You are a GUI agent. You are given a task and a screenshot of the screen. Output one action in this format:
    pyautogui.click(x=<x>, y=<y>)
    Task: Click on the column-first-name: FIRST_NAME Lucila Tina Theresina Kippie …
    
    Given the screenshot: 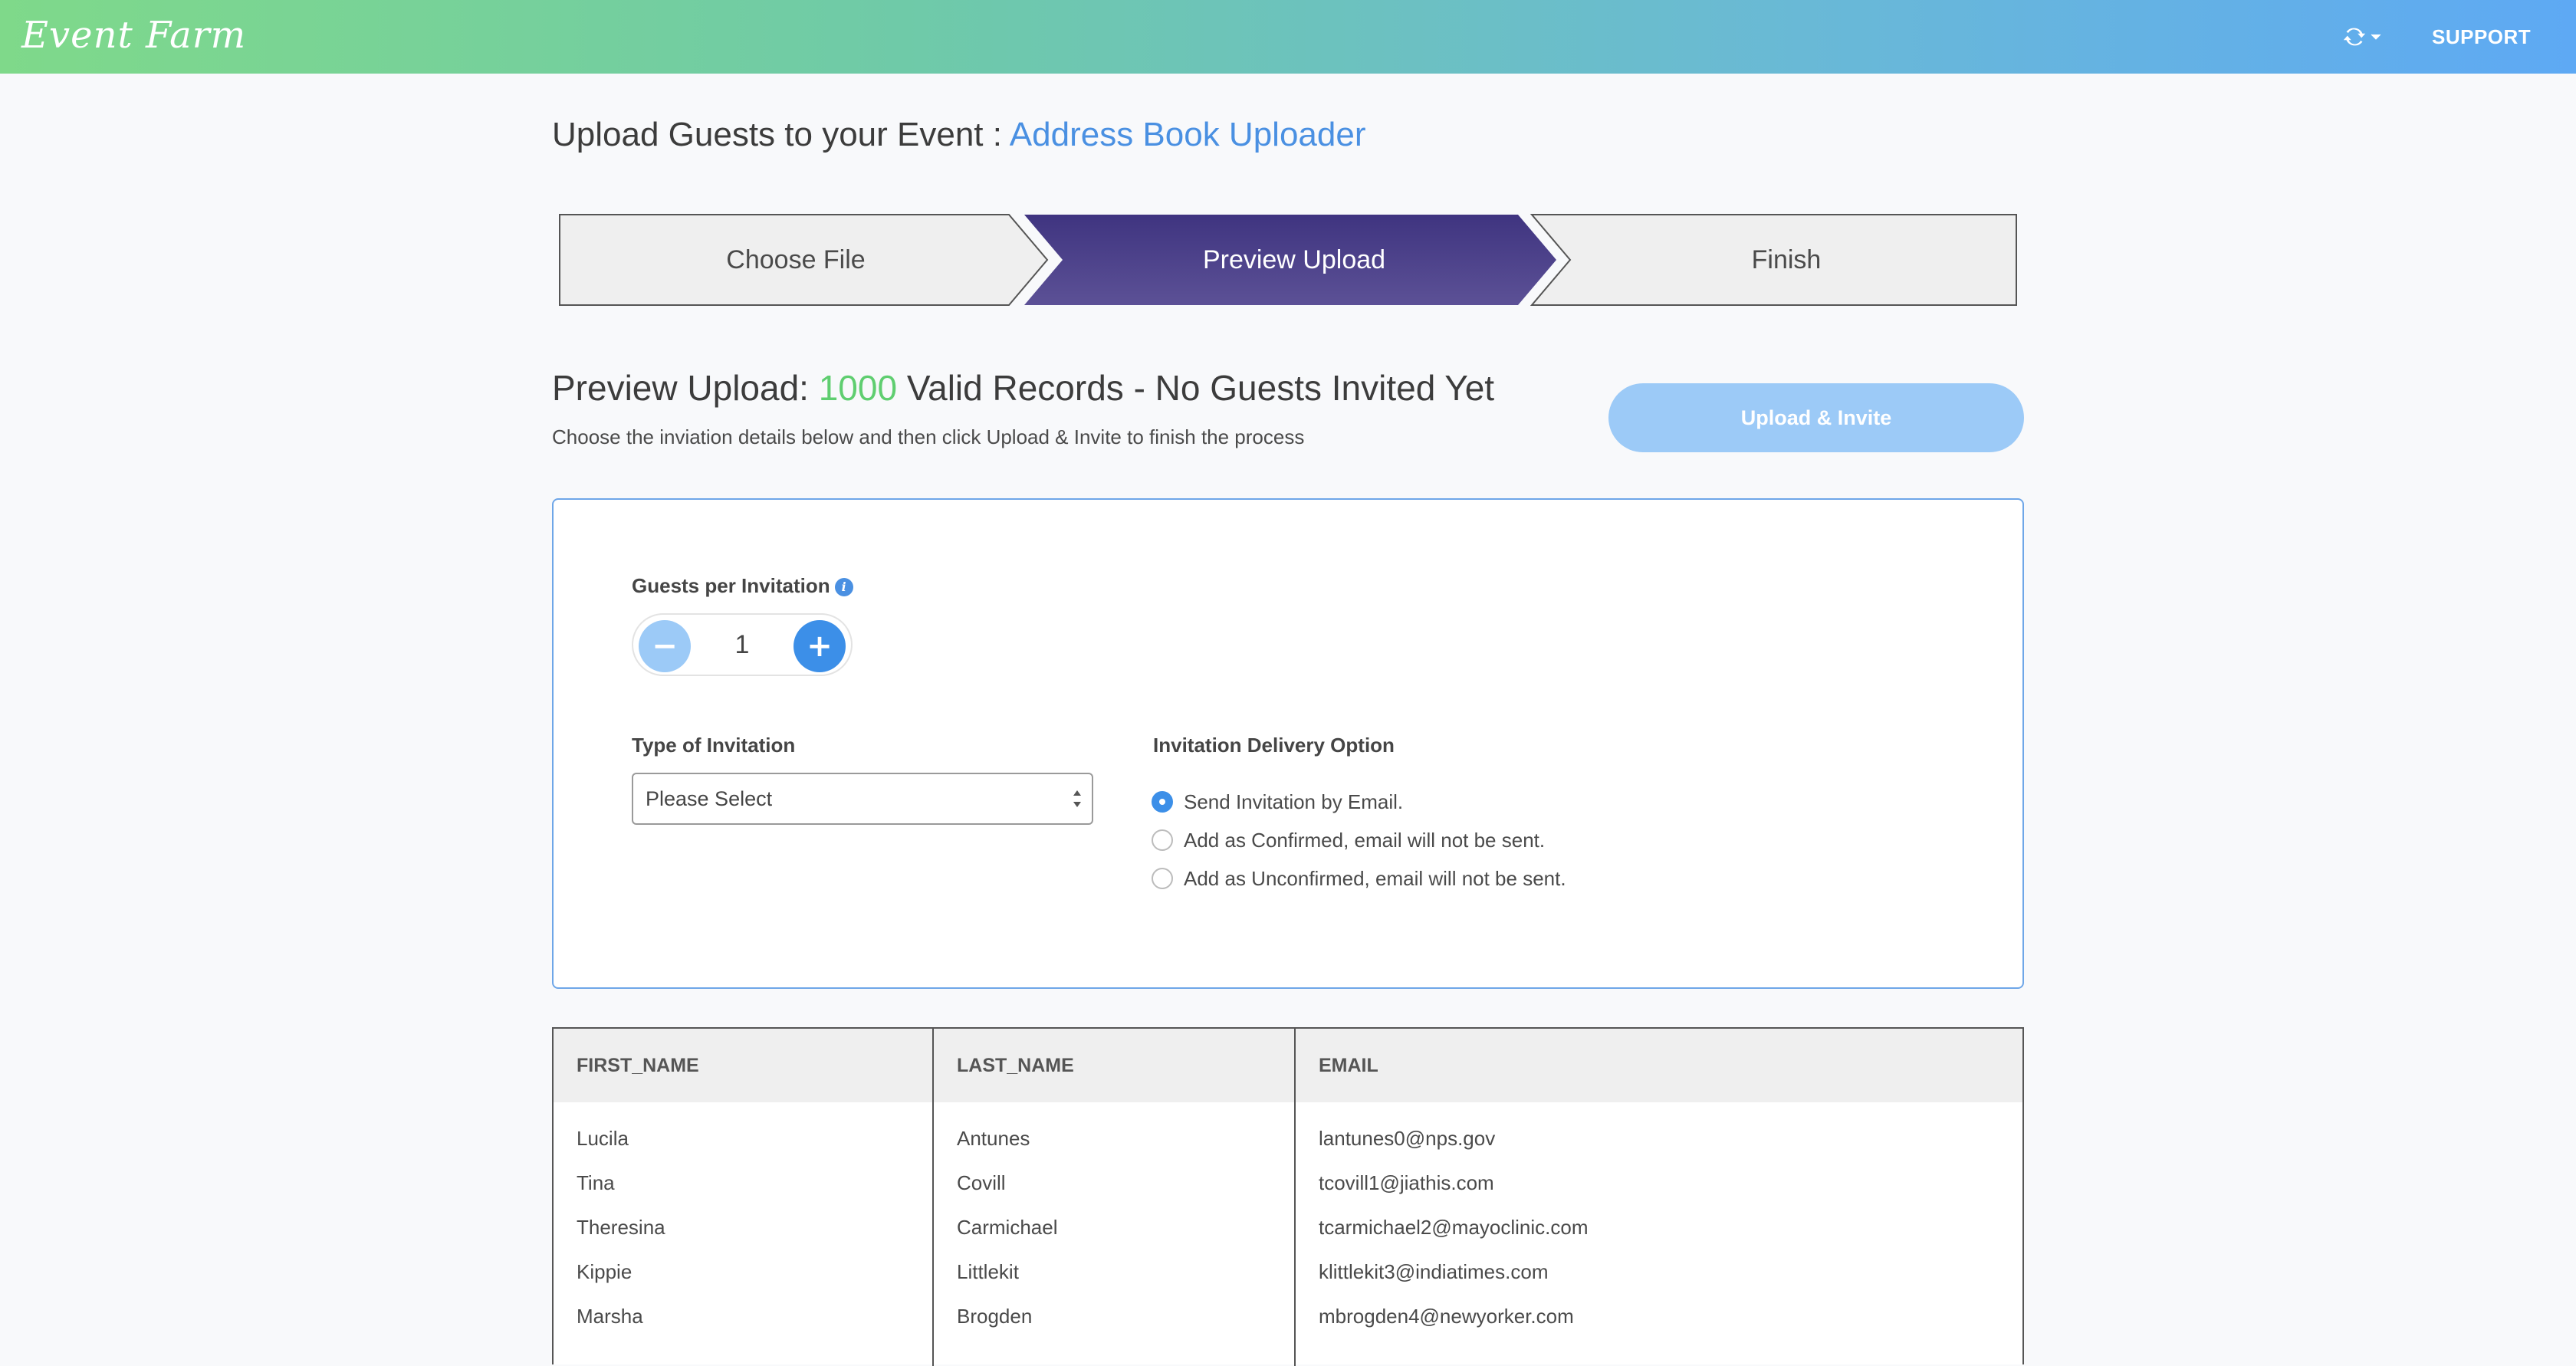 What is the action you would take?
    pyautogui.click(x=743, y=1197)
    